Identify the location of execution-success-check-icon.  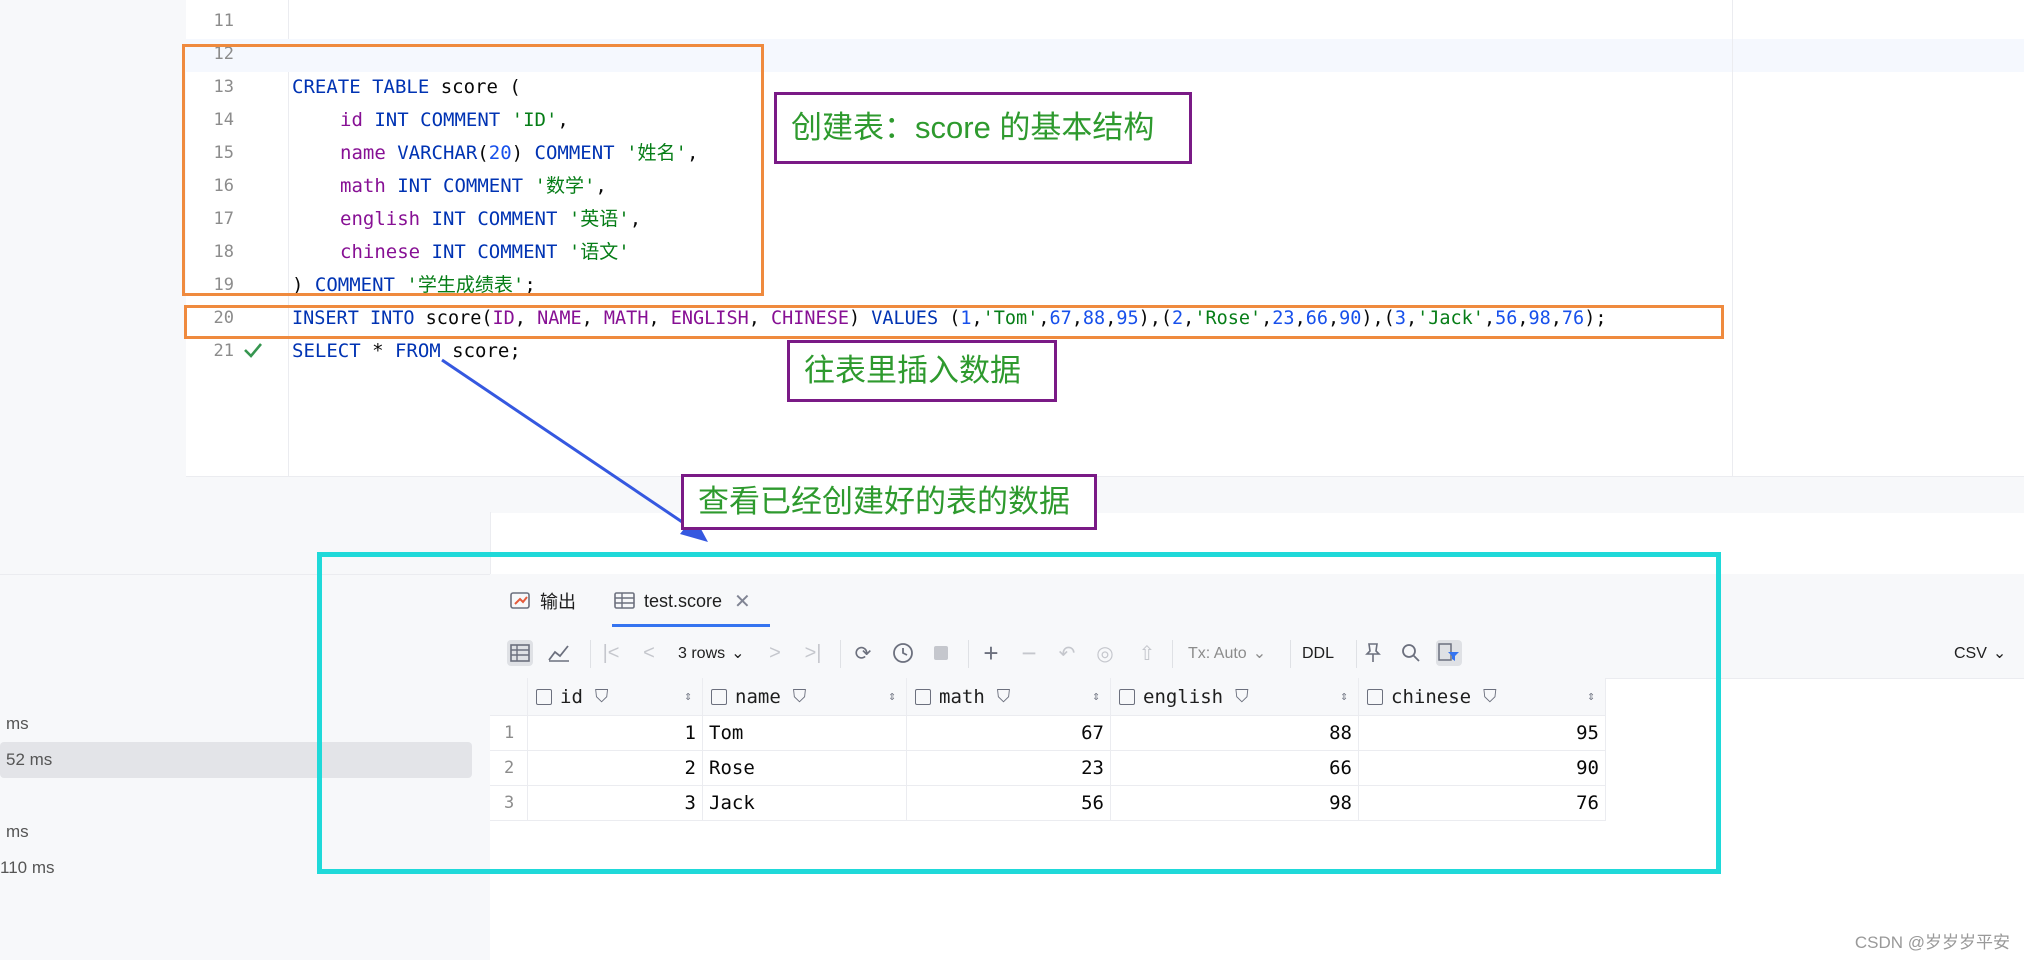
(253, 350).